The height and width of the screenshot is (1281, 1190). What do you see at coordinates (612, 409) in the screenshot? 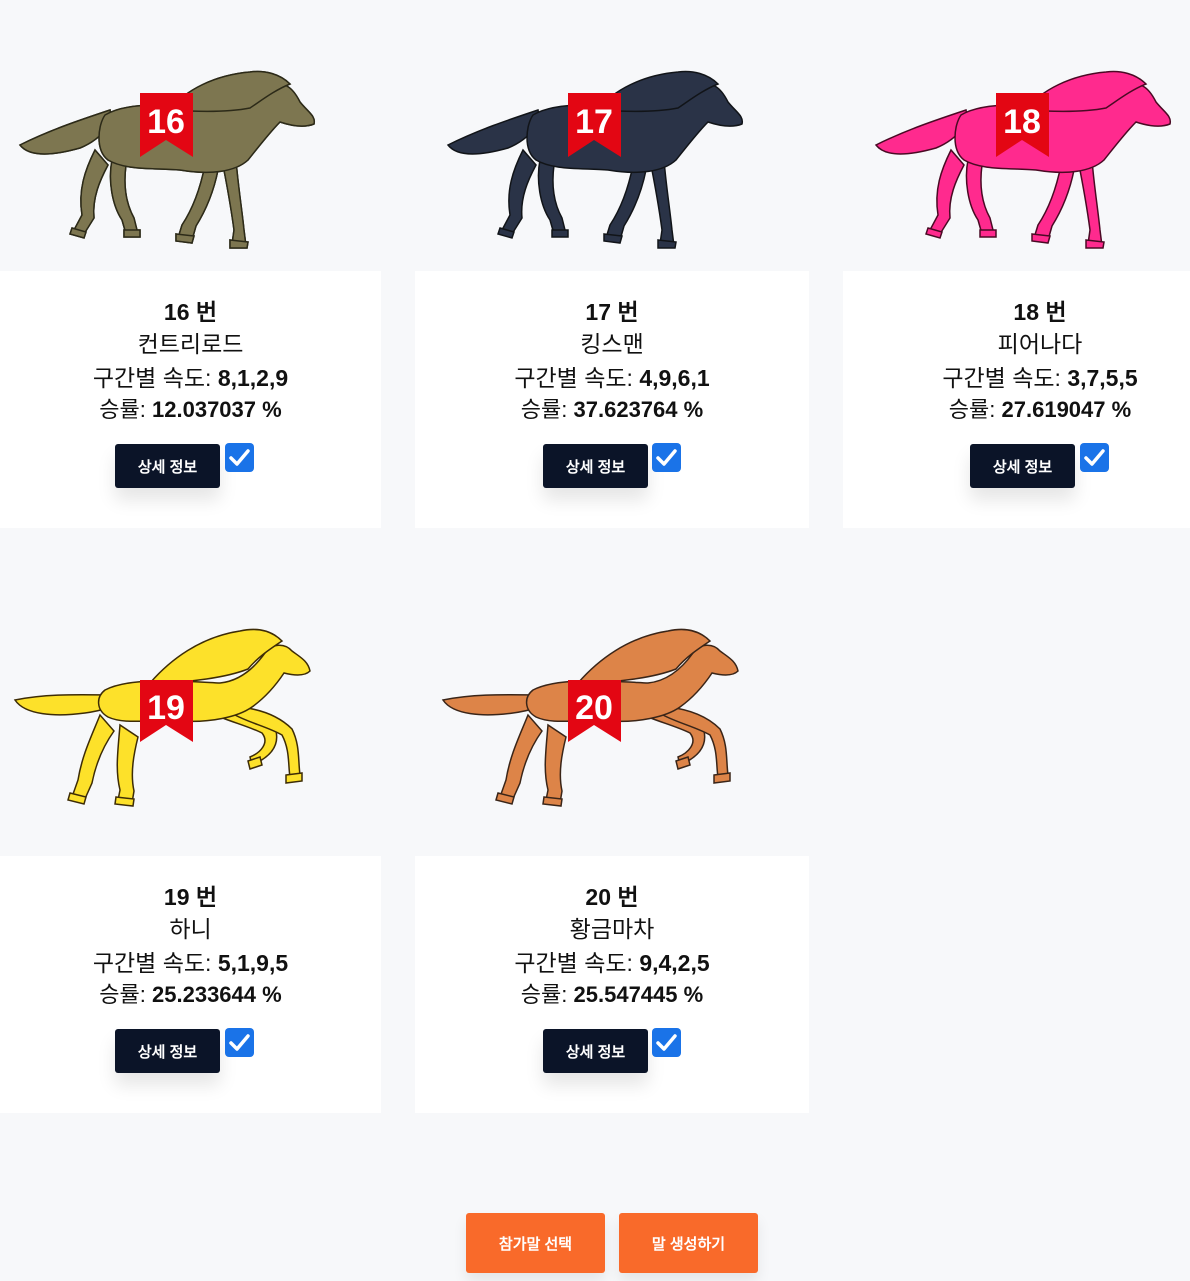
I see `horse-win-rate: 승률: 37.623764 %` at bounding box center [612, 409].